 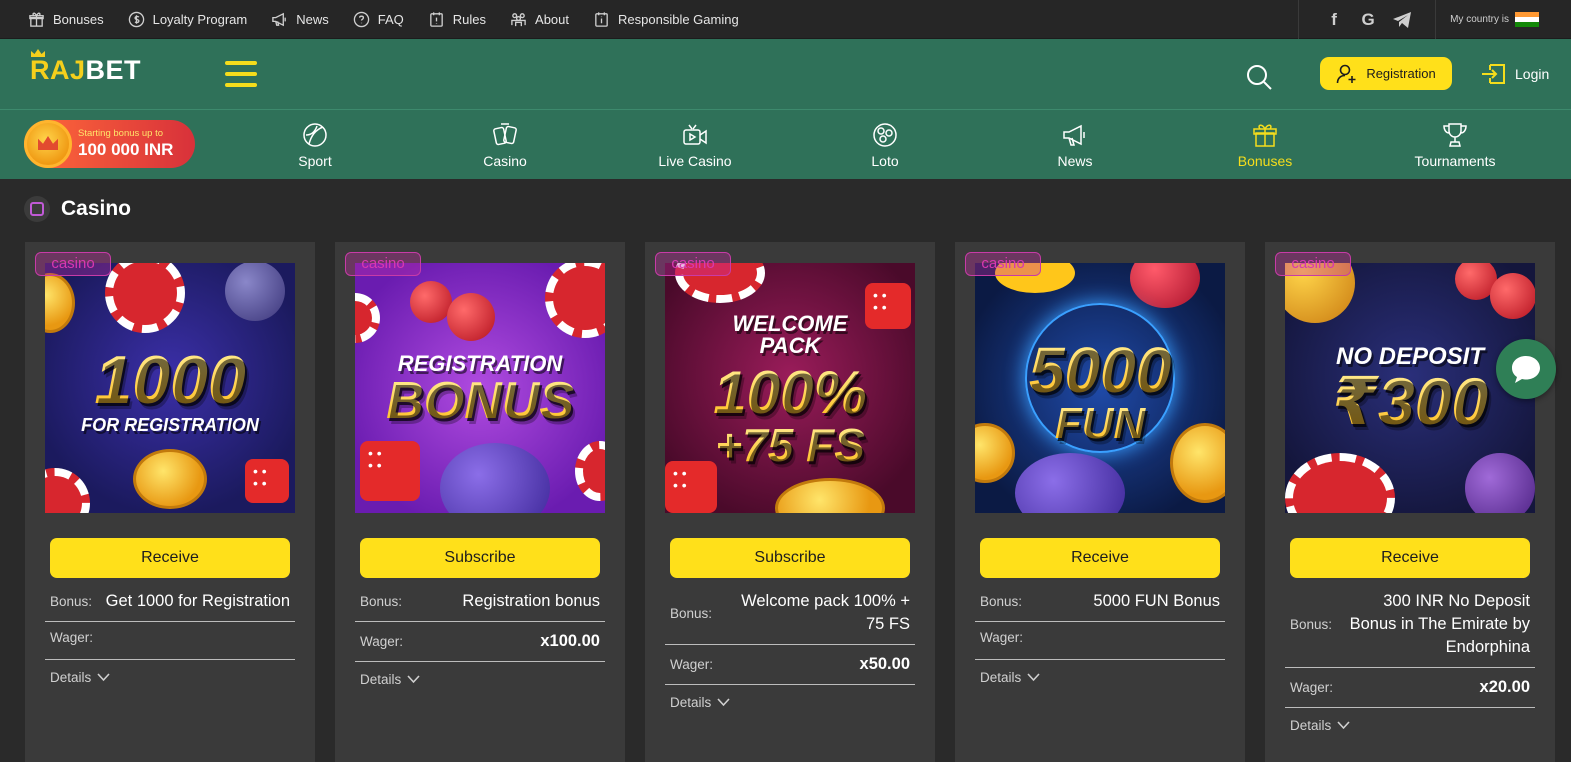 I want to click on bonus-value: Get 1000 for Registration, so click(x=197, y=601).